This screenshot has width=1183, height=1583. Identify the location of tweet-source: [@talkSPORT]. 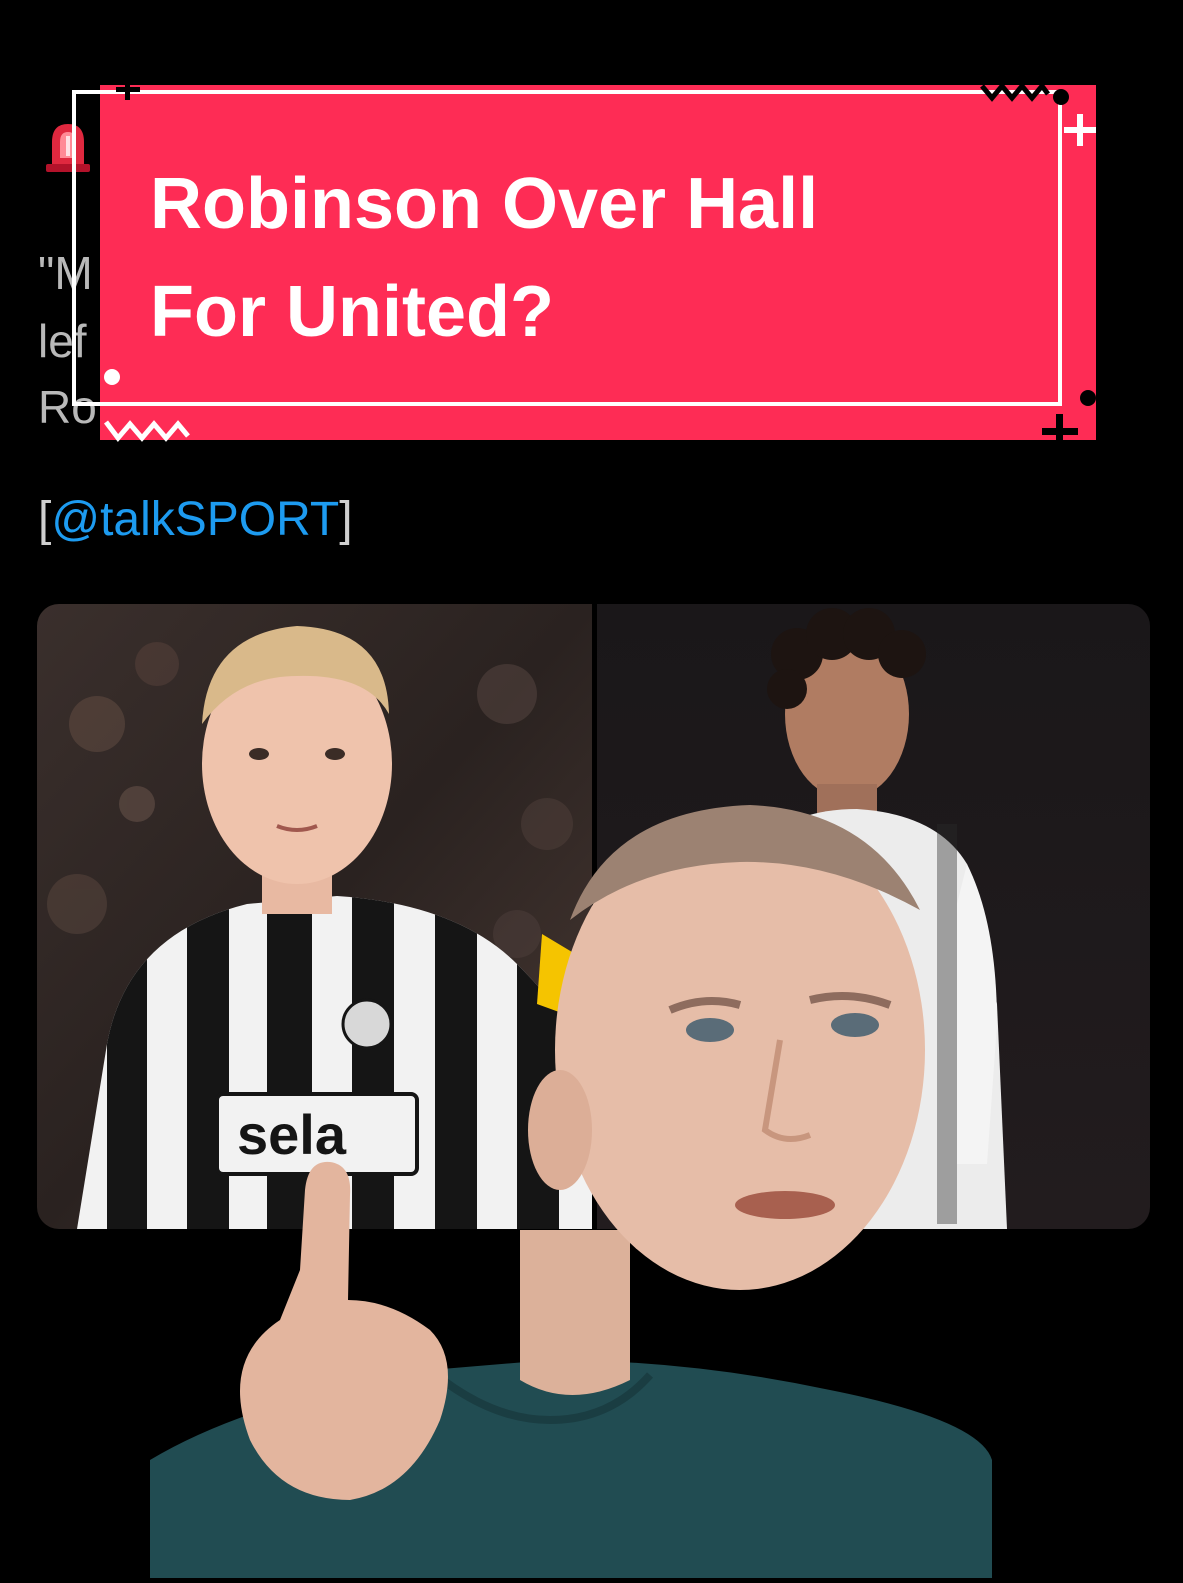
(195, 520).